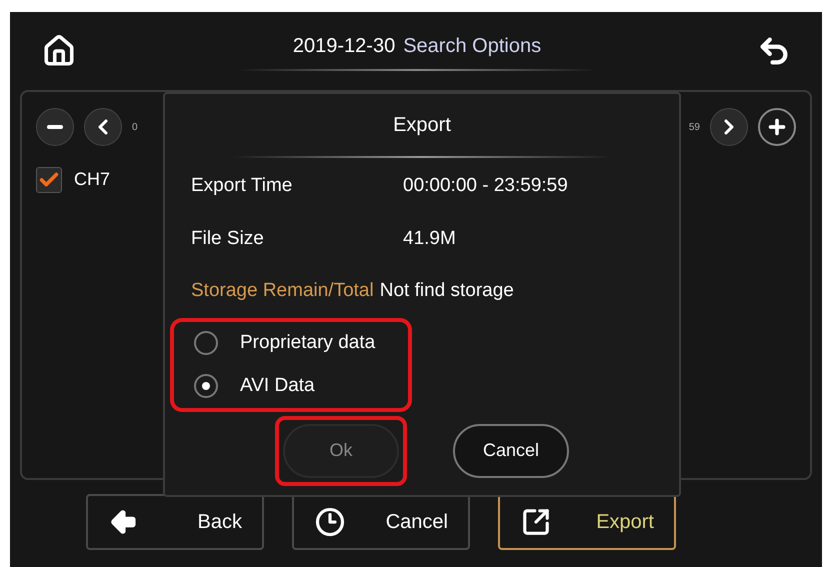 The image size is (826, 567). What do you see at coordinates (511, 451) in the screenshot?
I see `dialog-button: Cancel` at bounding box center [511, 451].